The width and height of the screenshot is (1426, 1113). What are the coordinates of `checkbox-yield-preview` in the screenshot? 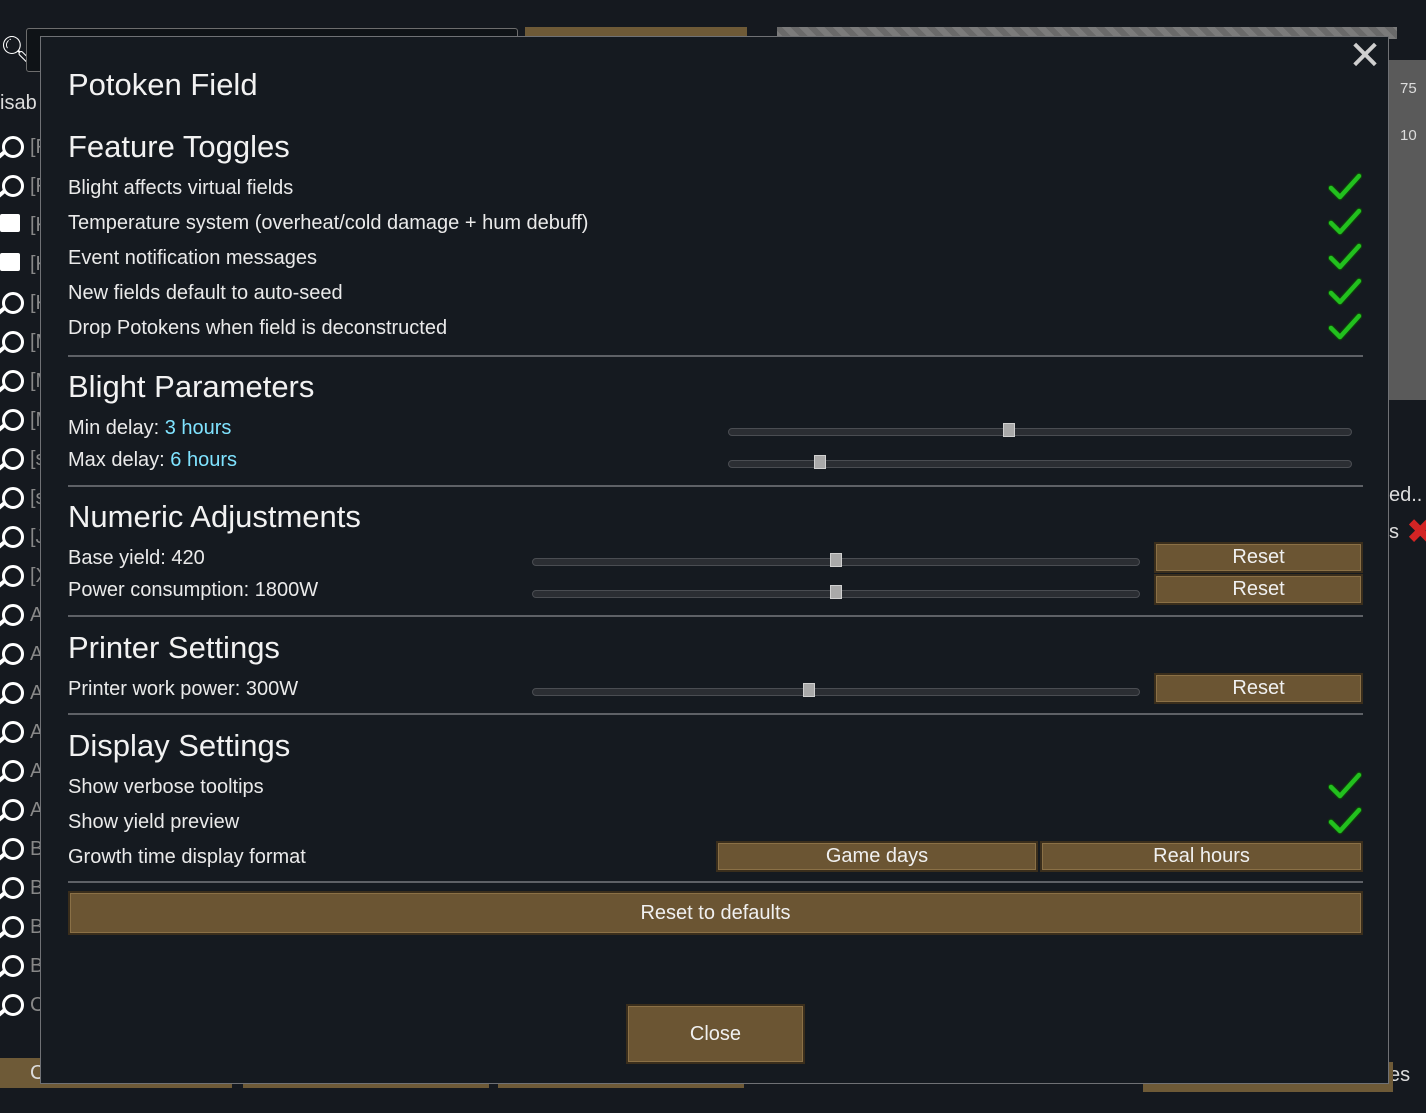 It's located at (1345, 821).